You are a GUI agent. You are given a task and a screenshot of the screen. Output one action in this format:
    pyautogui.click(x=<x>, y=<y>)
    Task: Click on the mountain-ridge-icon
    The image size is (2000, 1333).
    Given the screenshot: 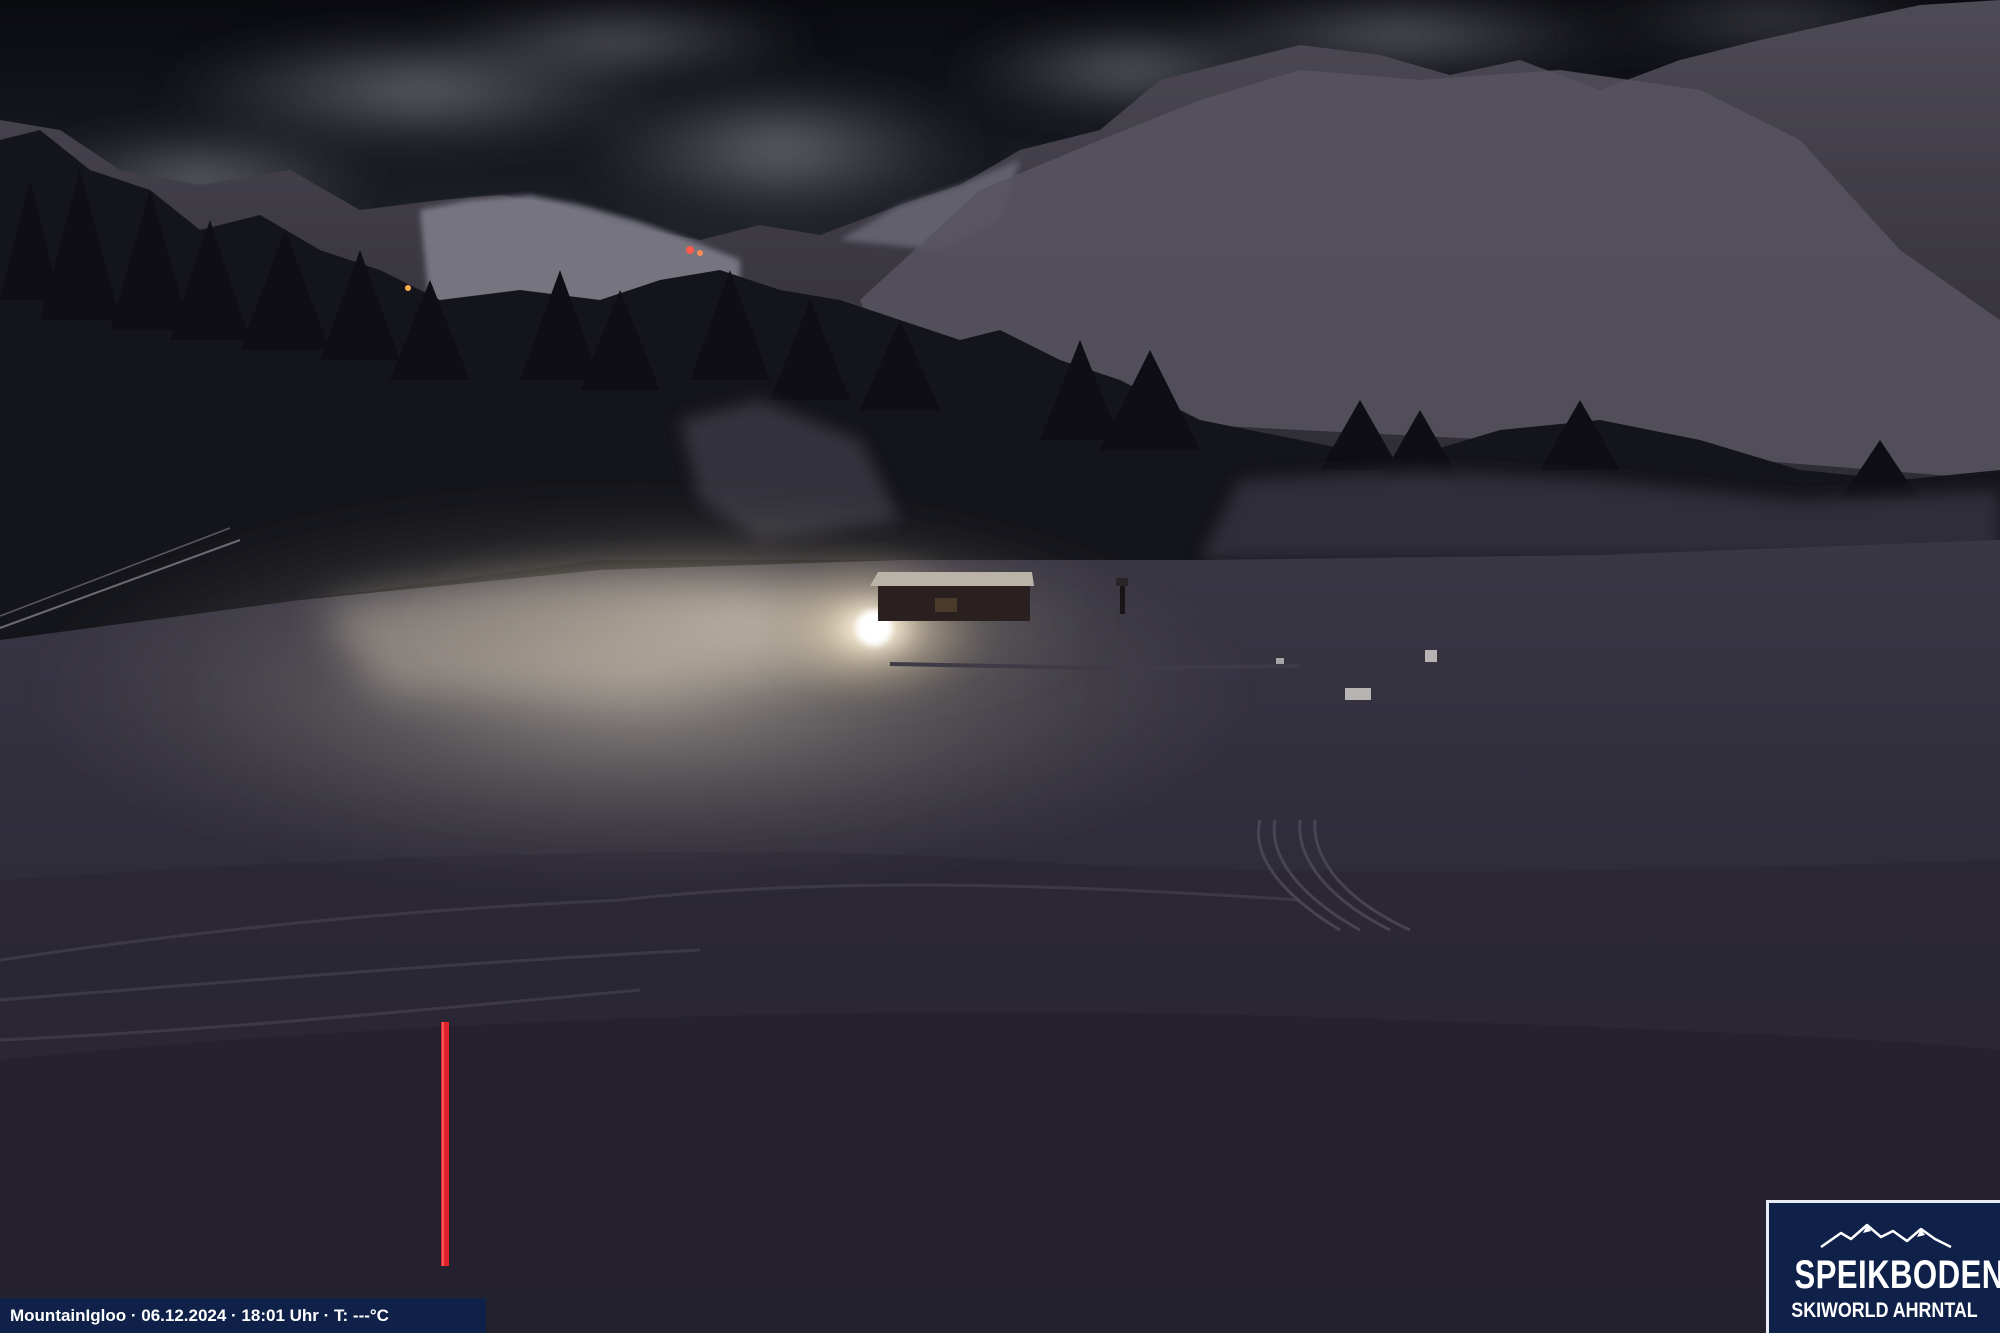 What is the action you would take?
    pyautogui.click(x=1886, y=1236)
    